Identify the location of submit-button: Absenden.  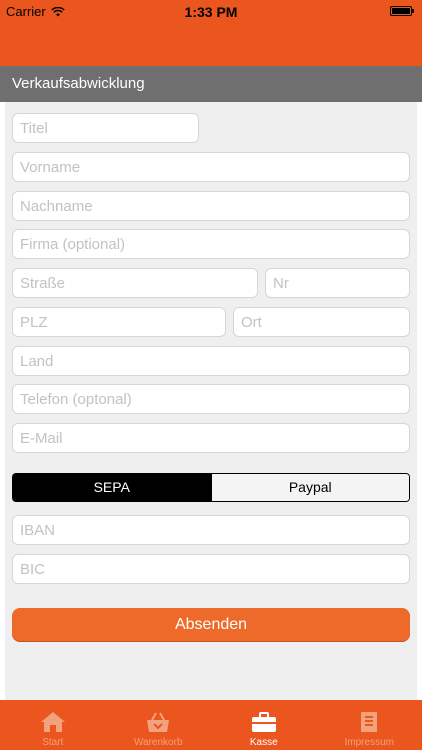
(211, 624).